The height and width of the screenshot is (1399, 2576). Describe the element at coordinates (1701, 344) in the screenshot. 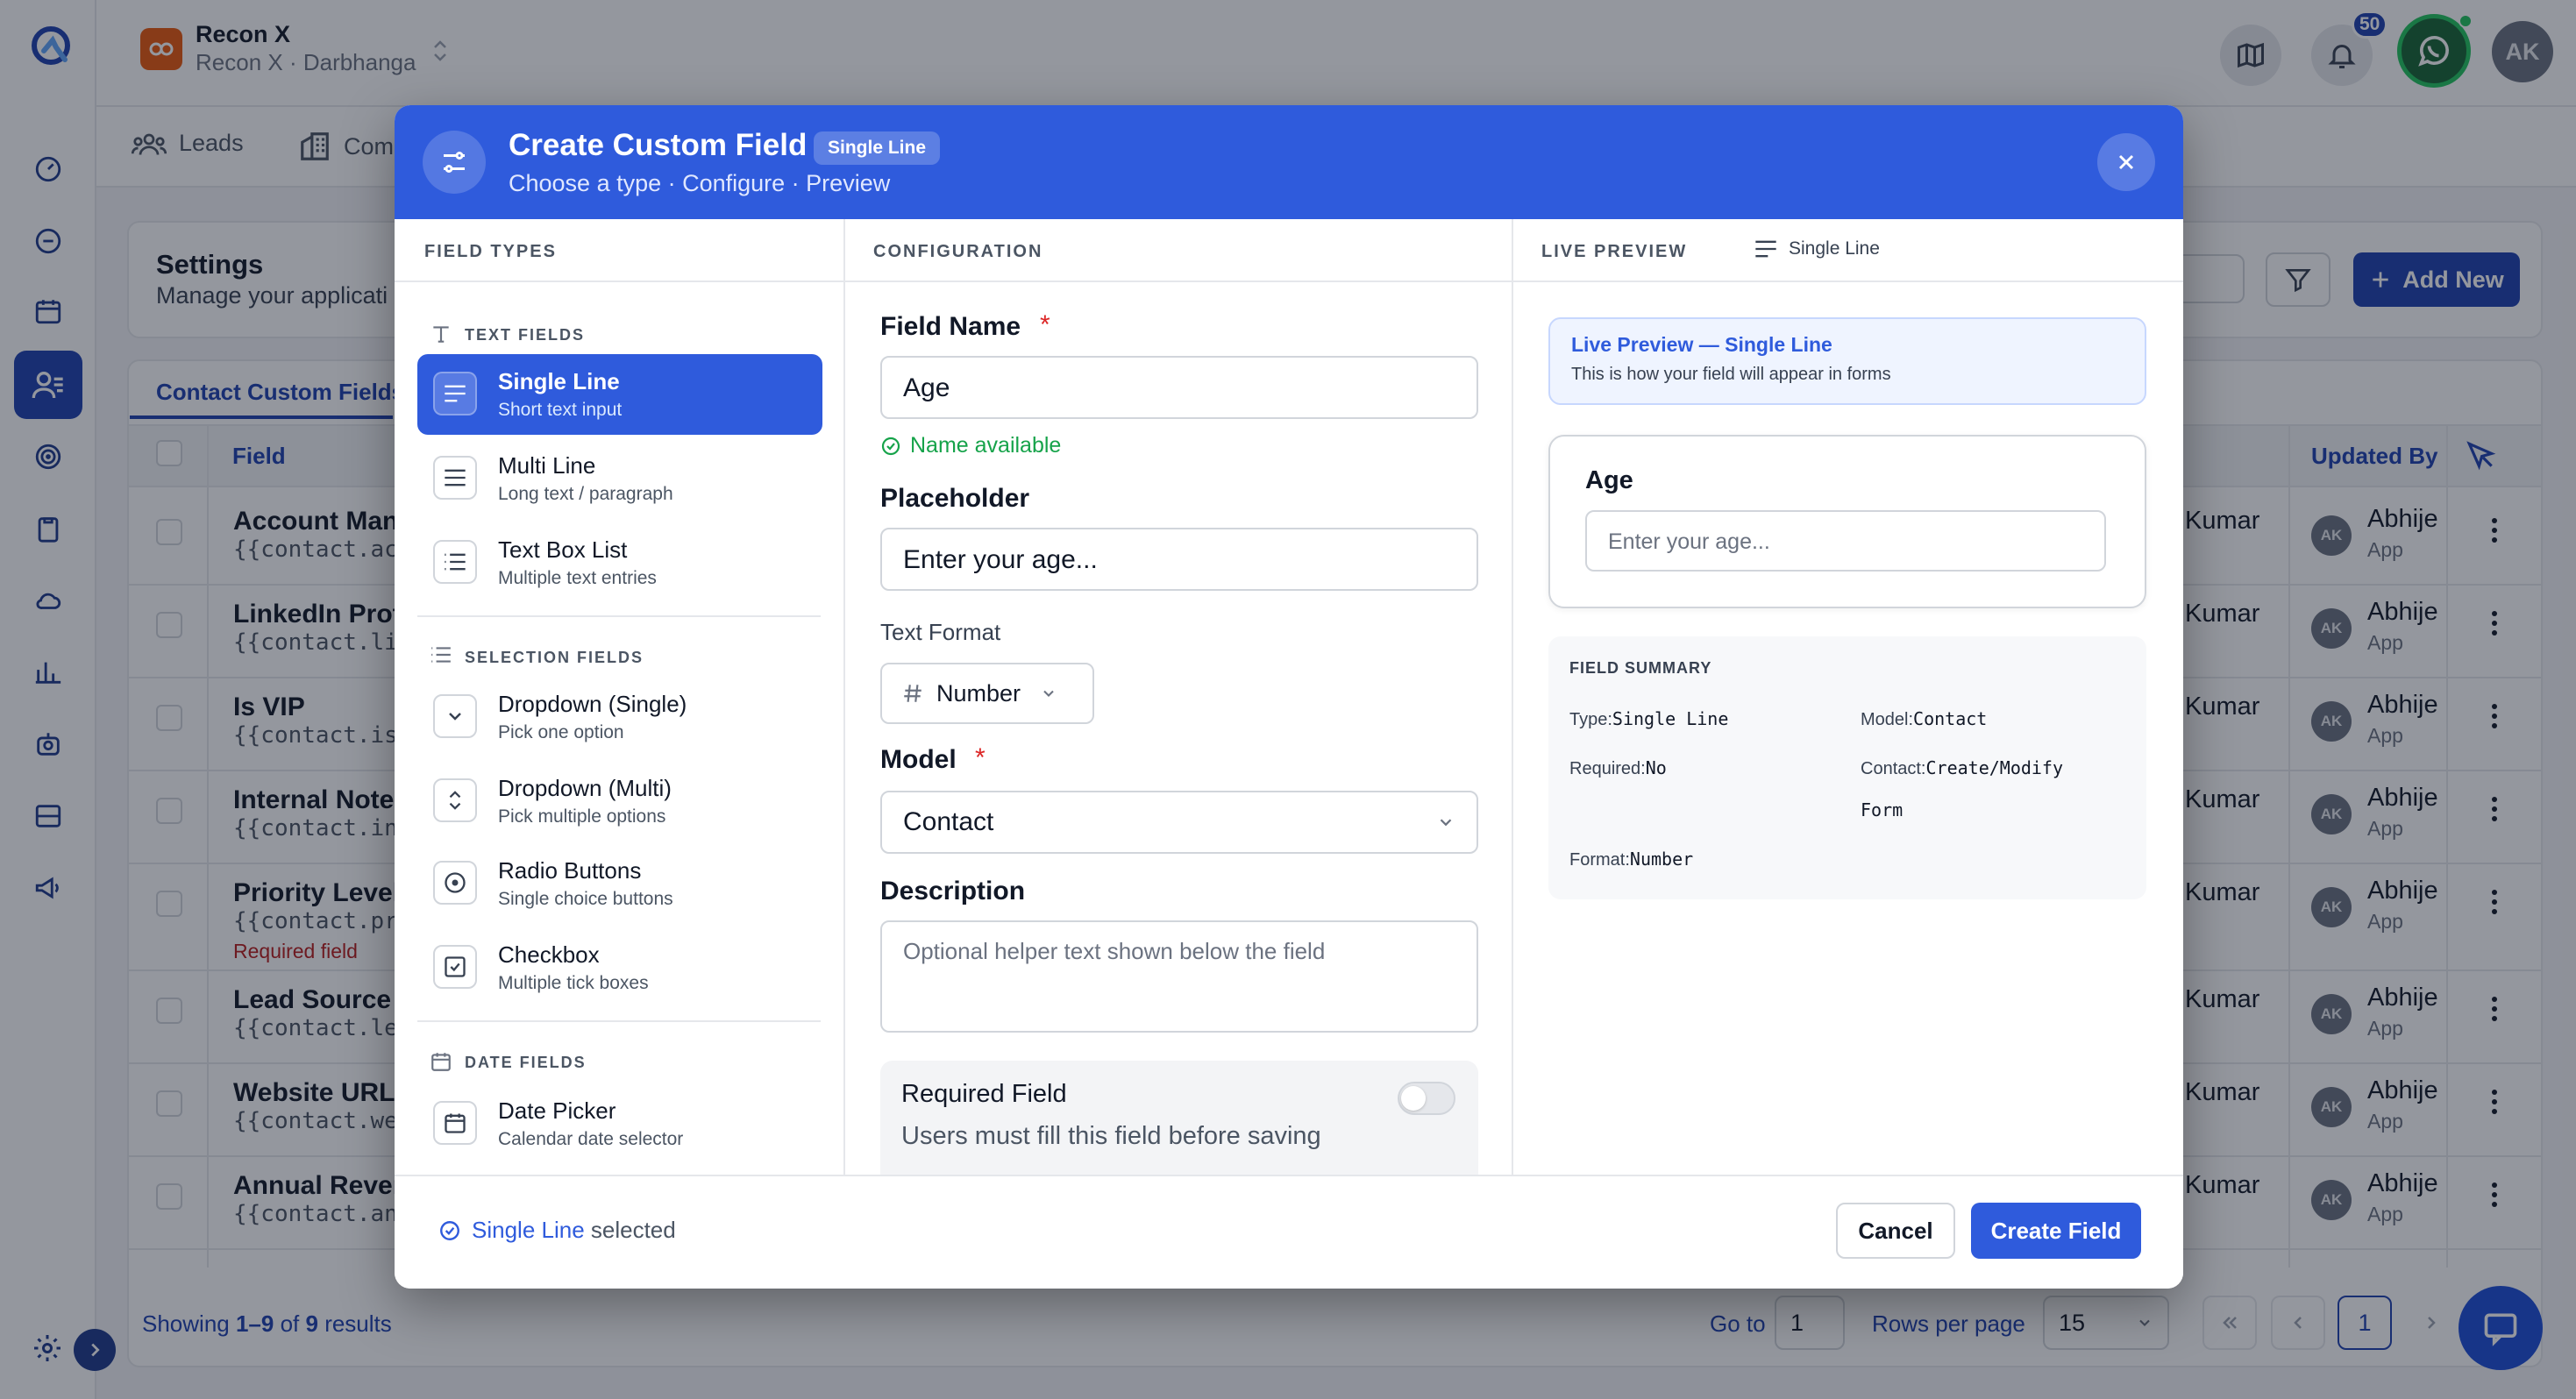

I see `live-preview-title: Live Preview — Single Line` at that location.